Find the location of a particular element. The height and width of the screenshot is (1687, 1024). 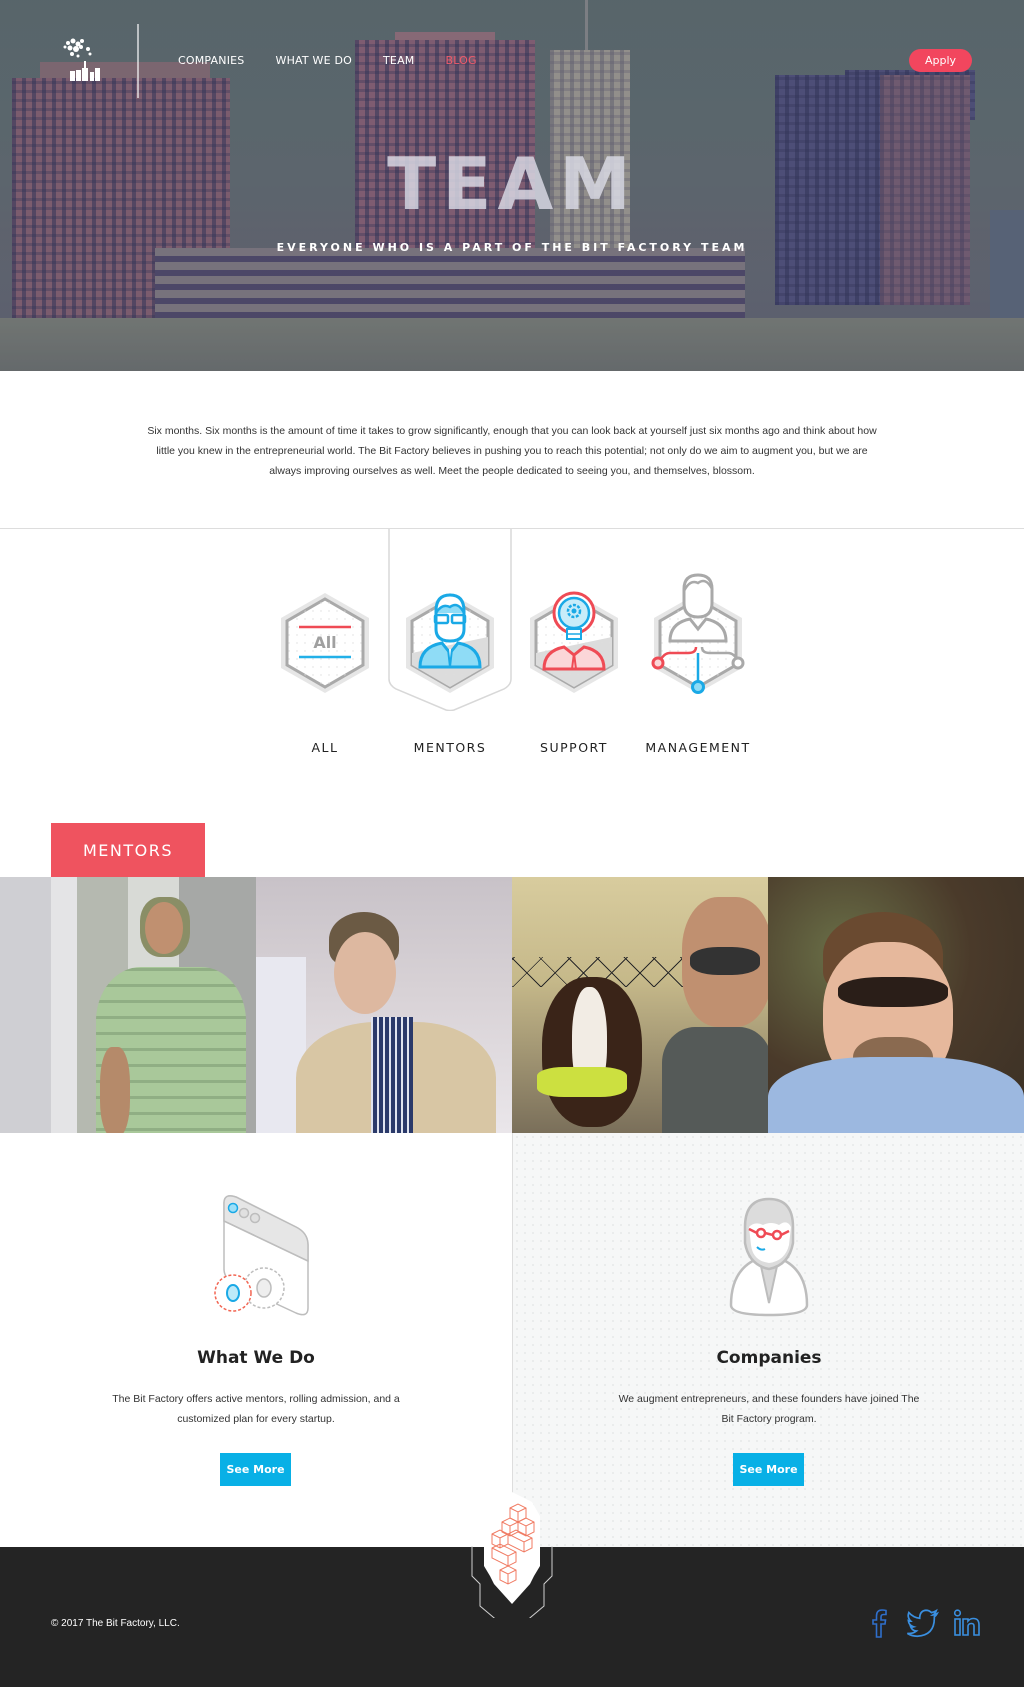

companies-see-more-button: See More is located at coordinates (768, 1469).